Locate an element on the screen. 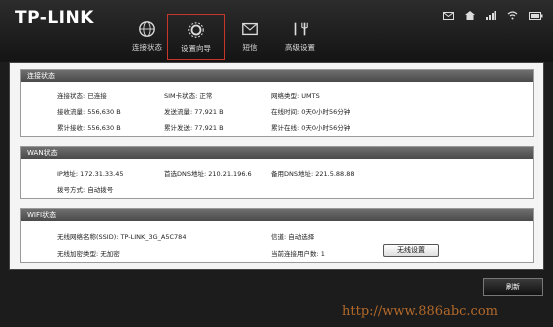  section-title: WAN状态 is located at coordinates (277, 153).